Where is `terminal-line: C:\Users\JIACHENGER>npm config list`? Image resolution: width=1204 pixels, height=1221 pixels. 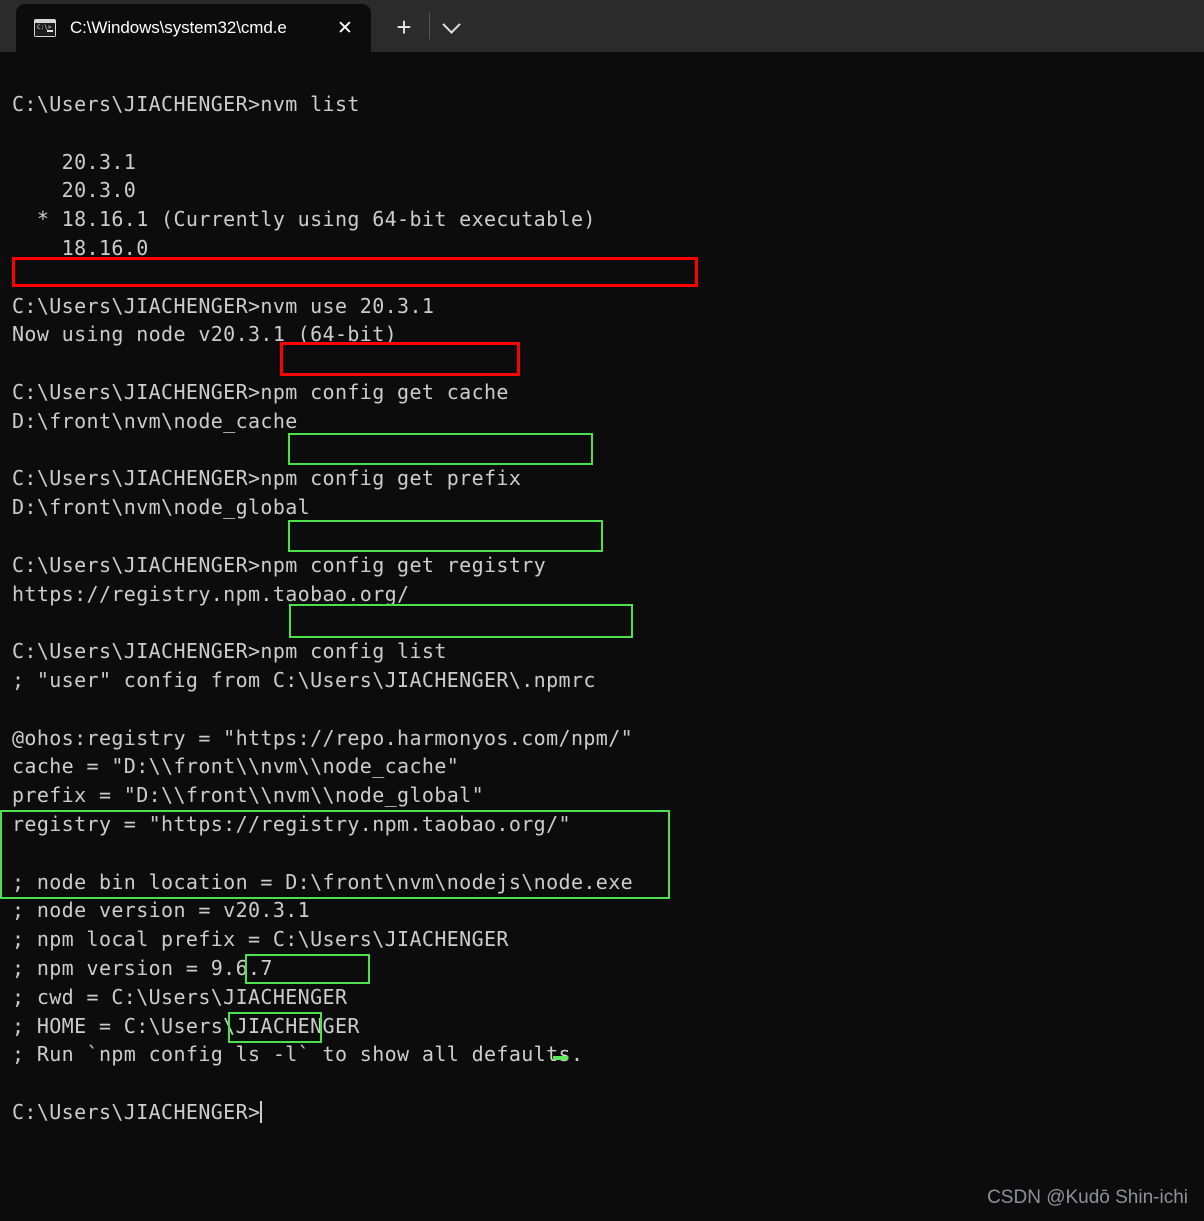
terminal-line: C:\Users\JIACHENGER>npm config list is located at coordinates (229, 651).